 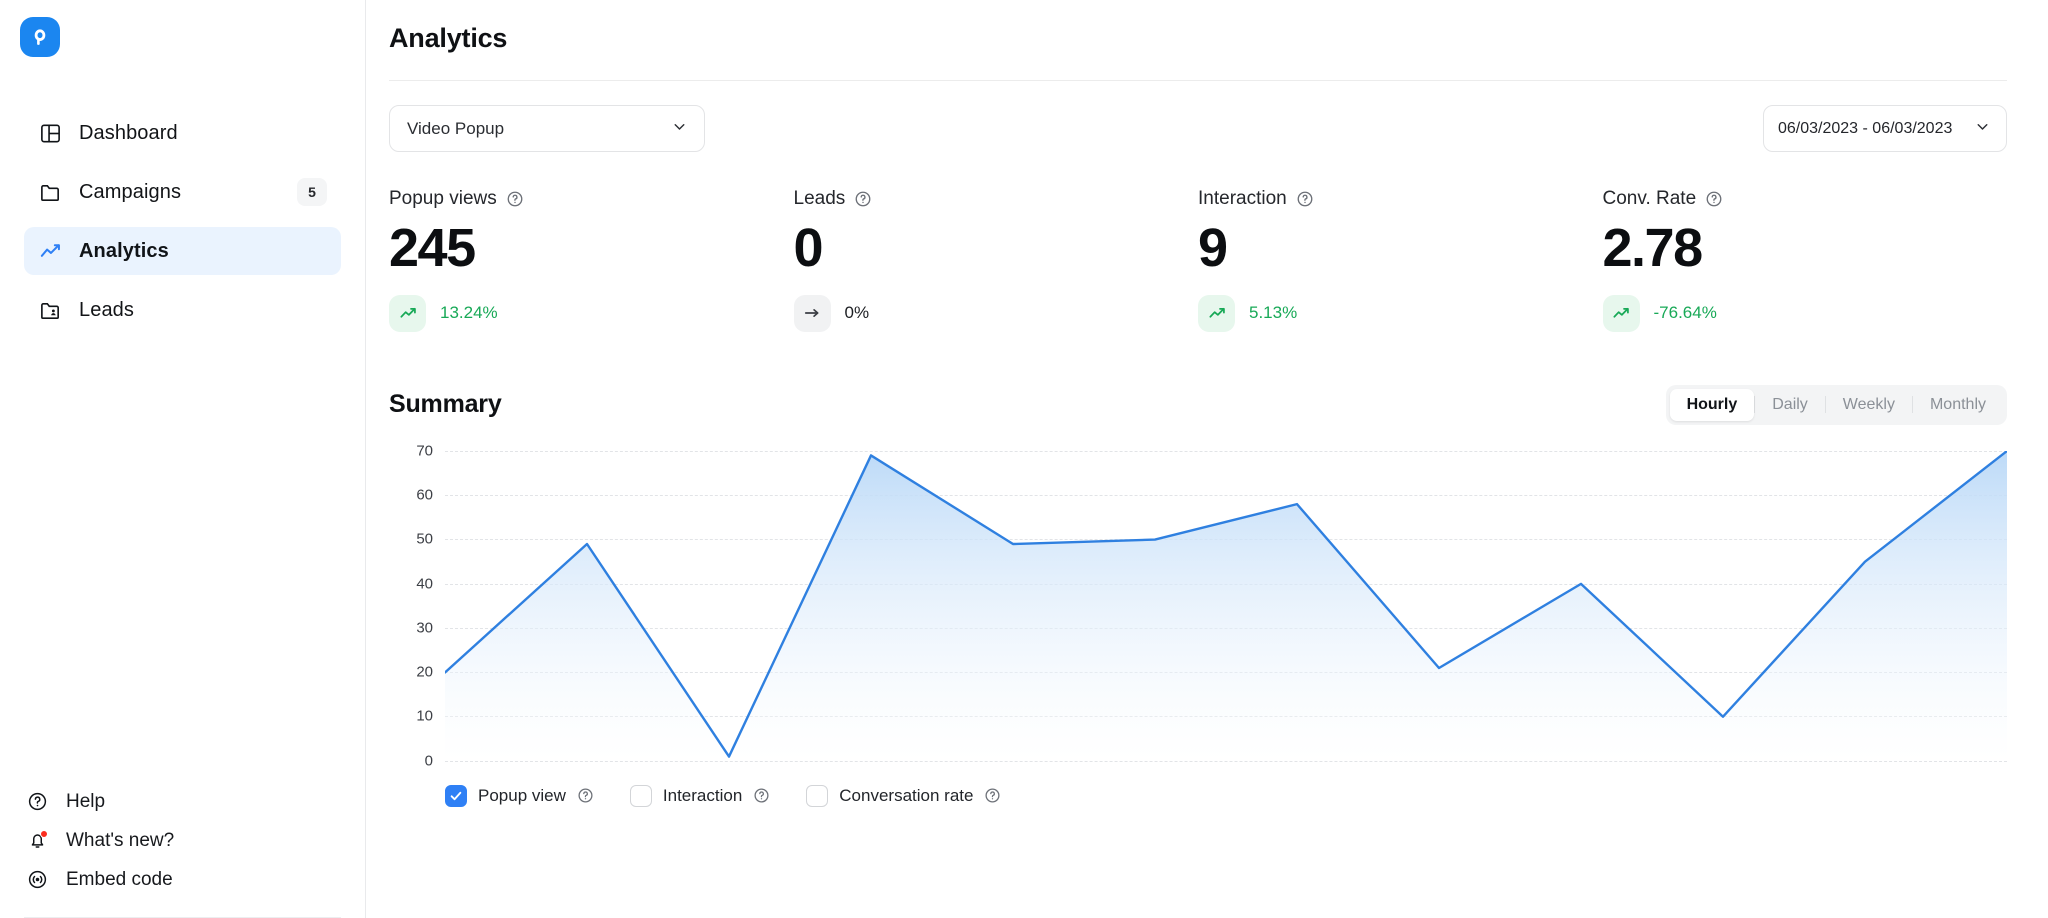 What do you see at coordinates (40, 37) in the screenshot?
I see `popup-logo-icon` at bounding box center [40, 37].